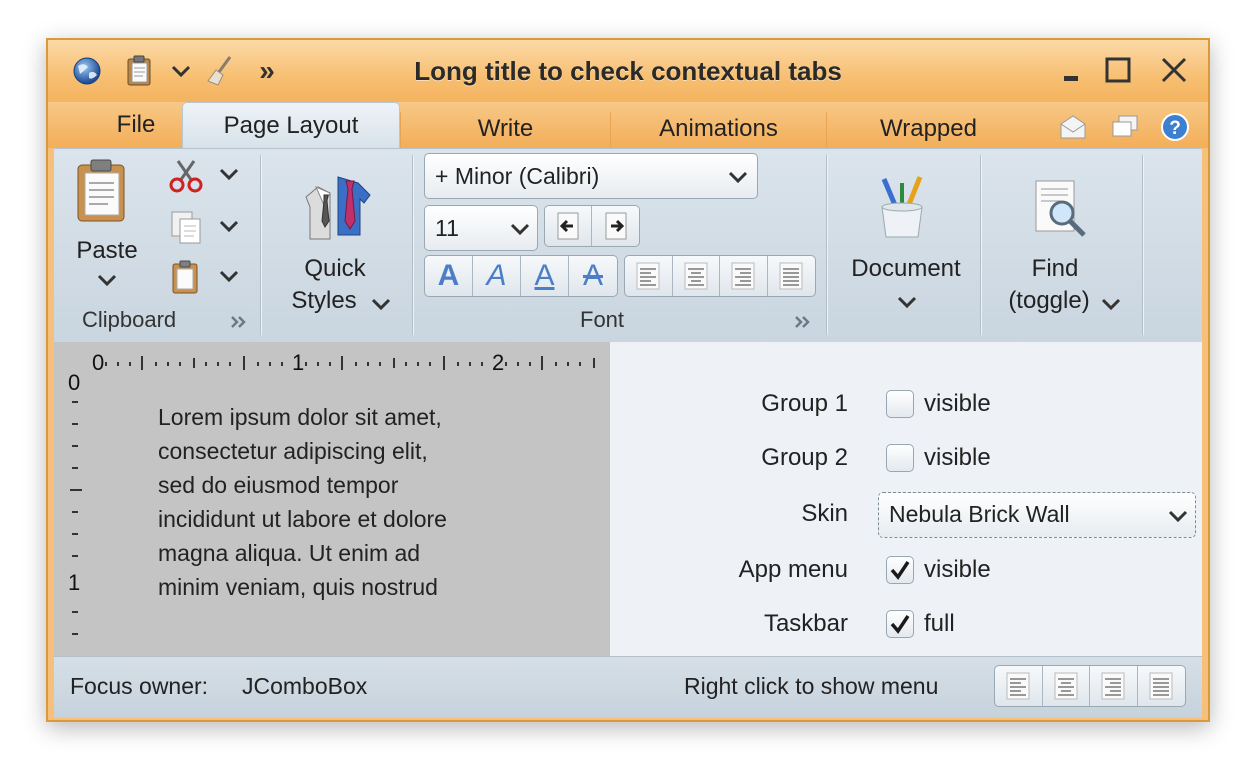 Image resolution: width=1256 pixels, height=776 pixels. I want to click on document-button-label: Document, so click(906, 269).